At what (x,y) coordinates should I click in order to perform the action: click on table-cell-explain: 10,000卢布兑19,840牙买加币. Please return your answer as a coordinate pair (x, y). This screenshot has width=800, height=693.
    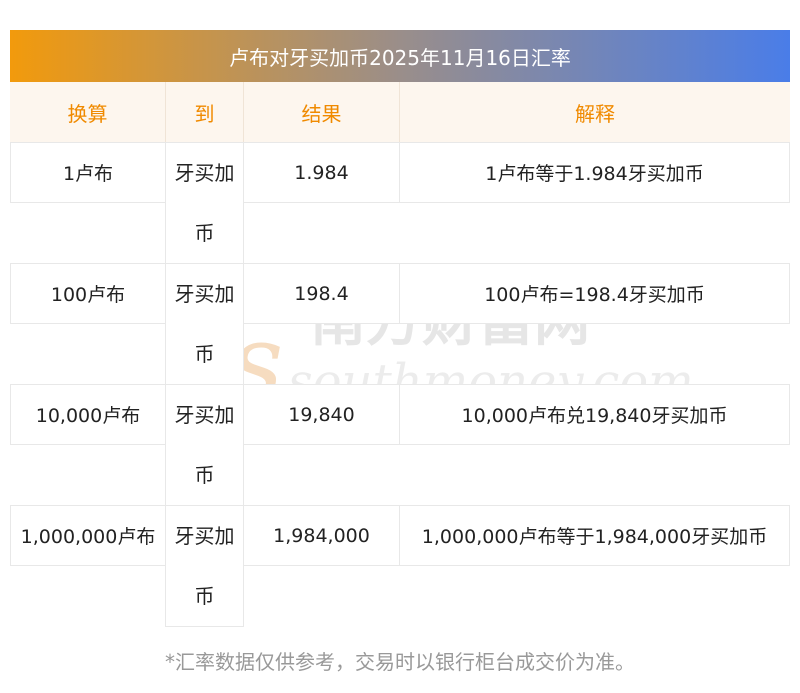
    Looking at the image, I should click on (594, 414).